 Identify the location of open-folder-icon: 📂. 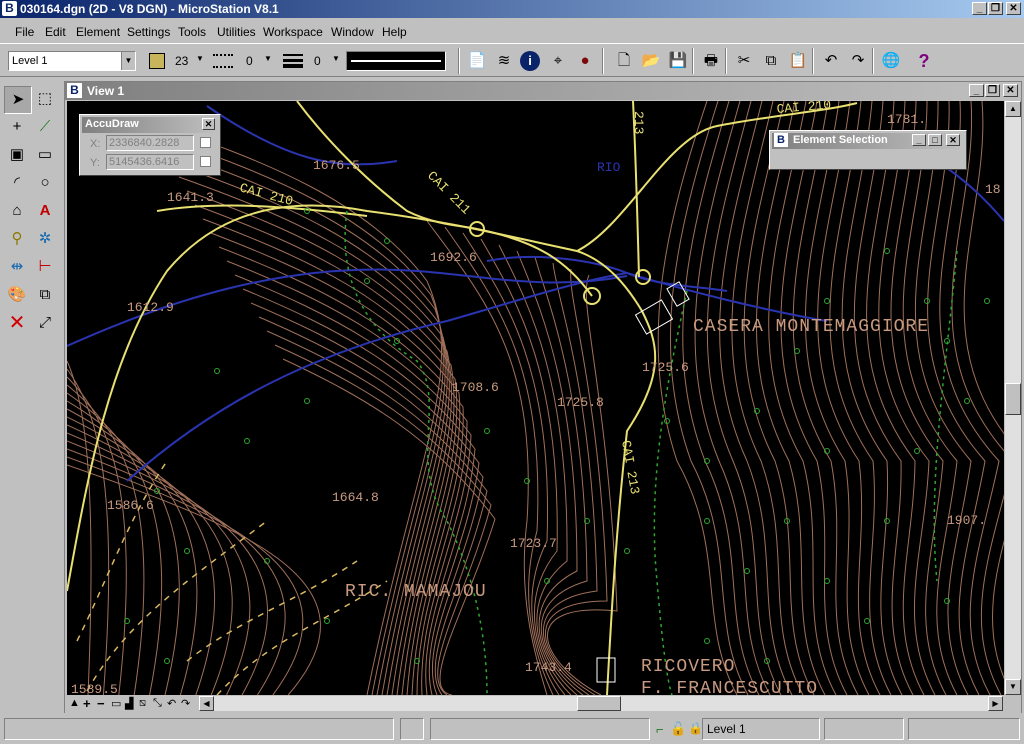
(651, 61).